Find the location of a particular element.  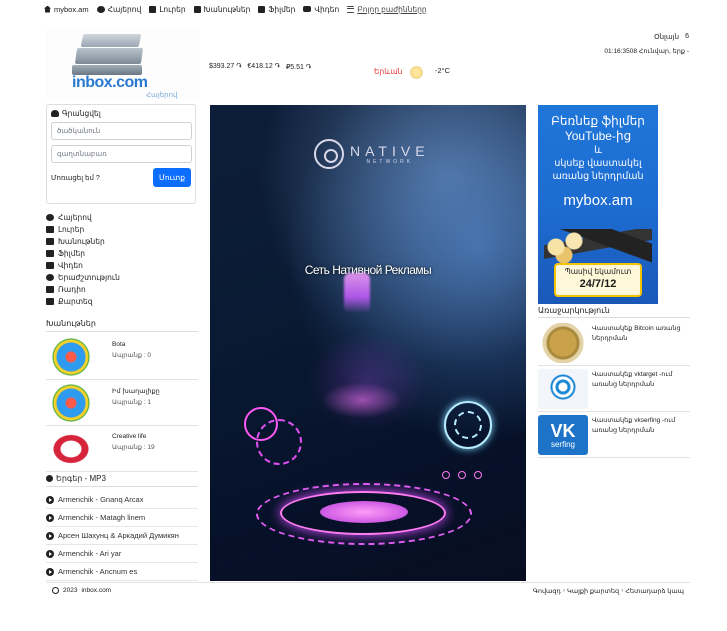

list-item: Իմ խաղալիքը Ապրանք : 1 is located at coordinates (122, 403).